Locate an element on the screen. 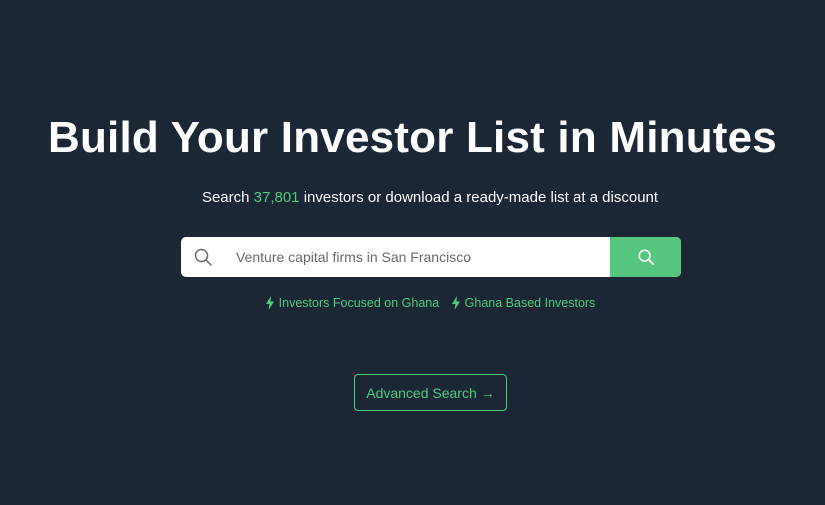 This screenshot has width=825, height=505. quick-link-label: Ghana Based Investors is located at coordinates (530, 303).